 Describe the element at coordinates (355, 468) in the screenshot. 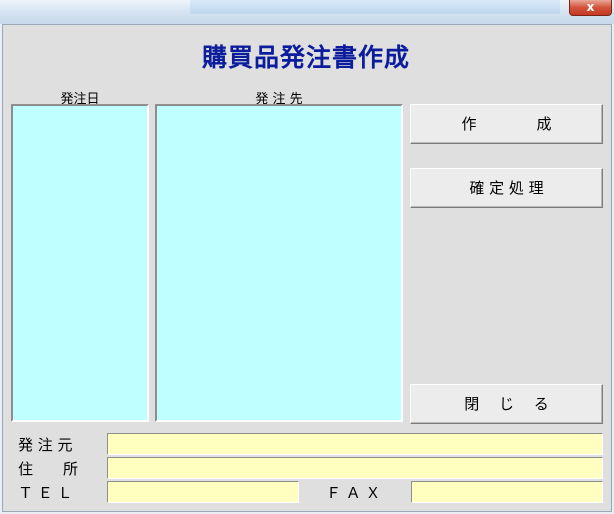

I see `address-field` at that location.